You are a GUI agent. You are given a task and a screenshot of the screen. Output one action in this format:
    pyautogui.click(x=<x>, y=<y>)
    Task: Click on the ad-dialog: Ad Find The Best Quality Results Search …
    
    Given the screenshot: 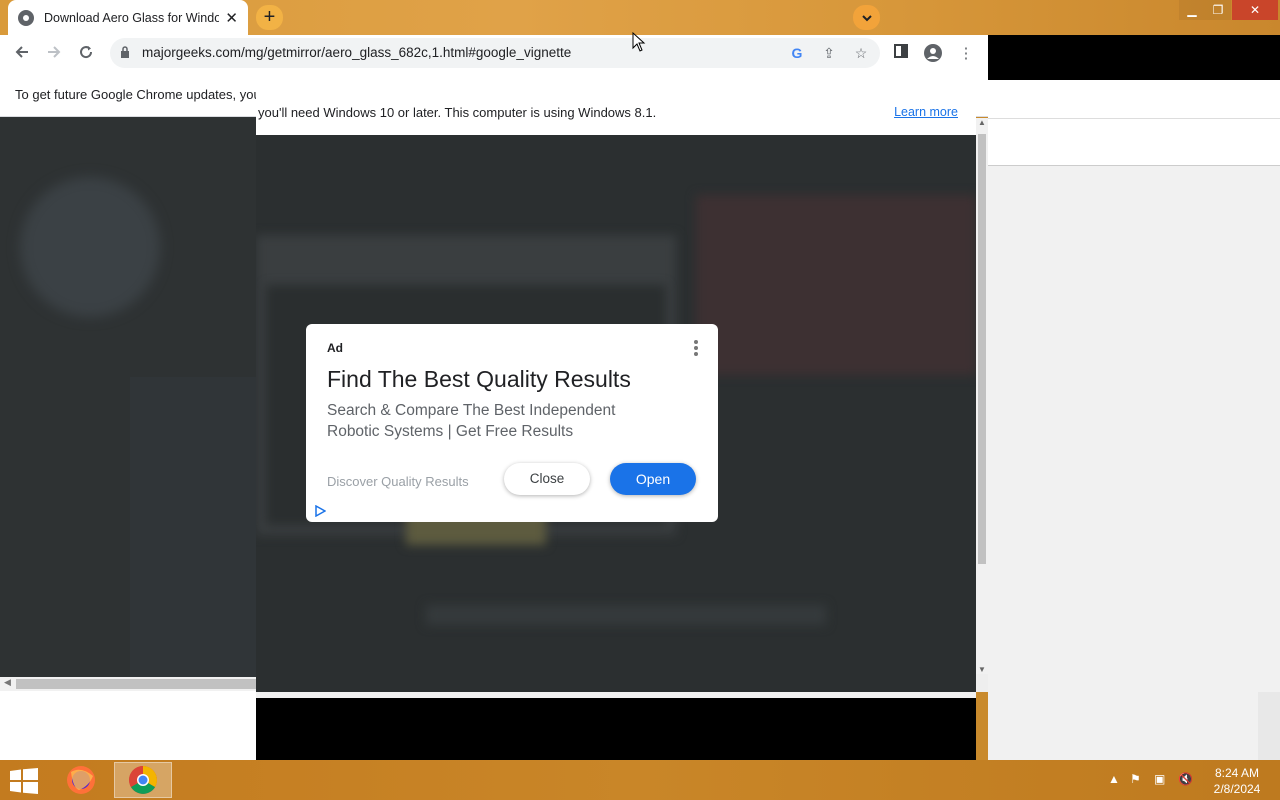 What is the action you would take?
    pyautogui.click(x=512, y=423)
    